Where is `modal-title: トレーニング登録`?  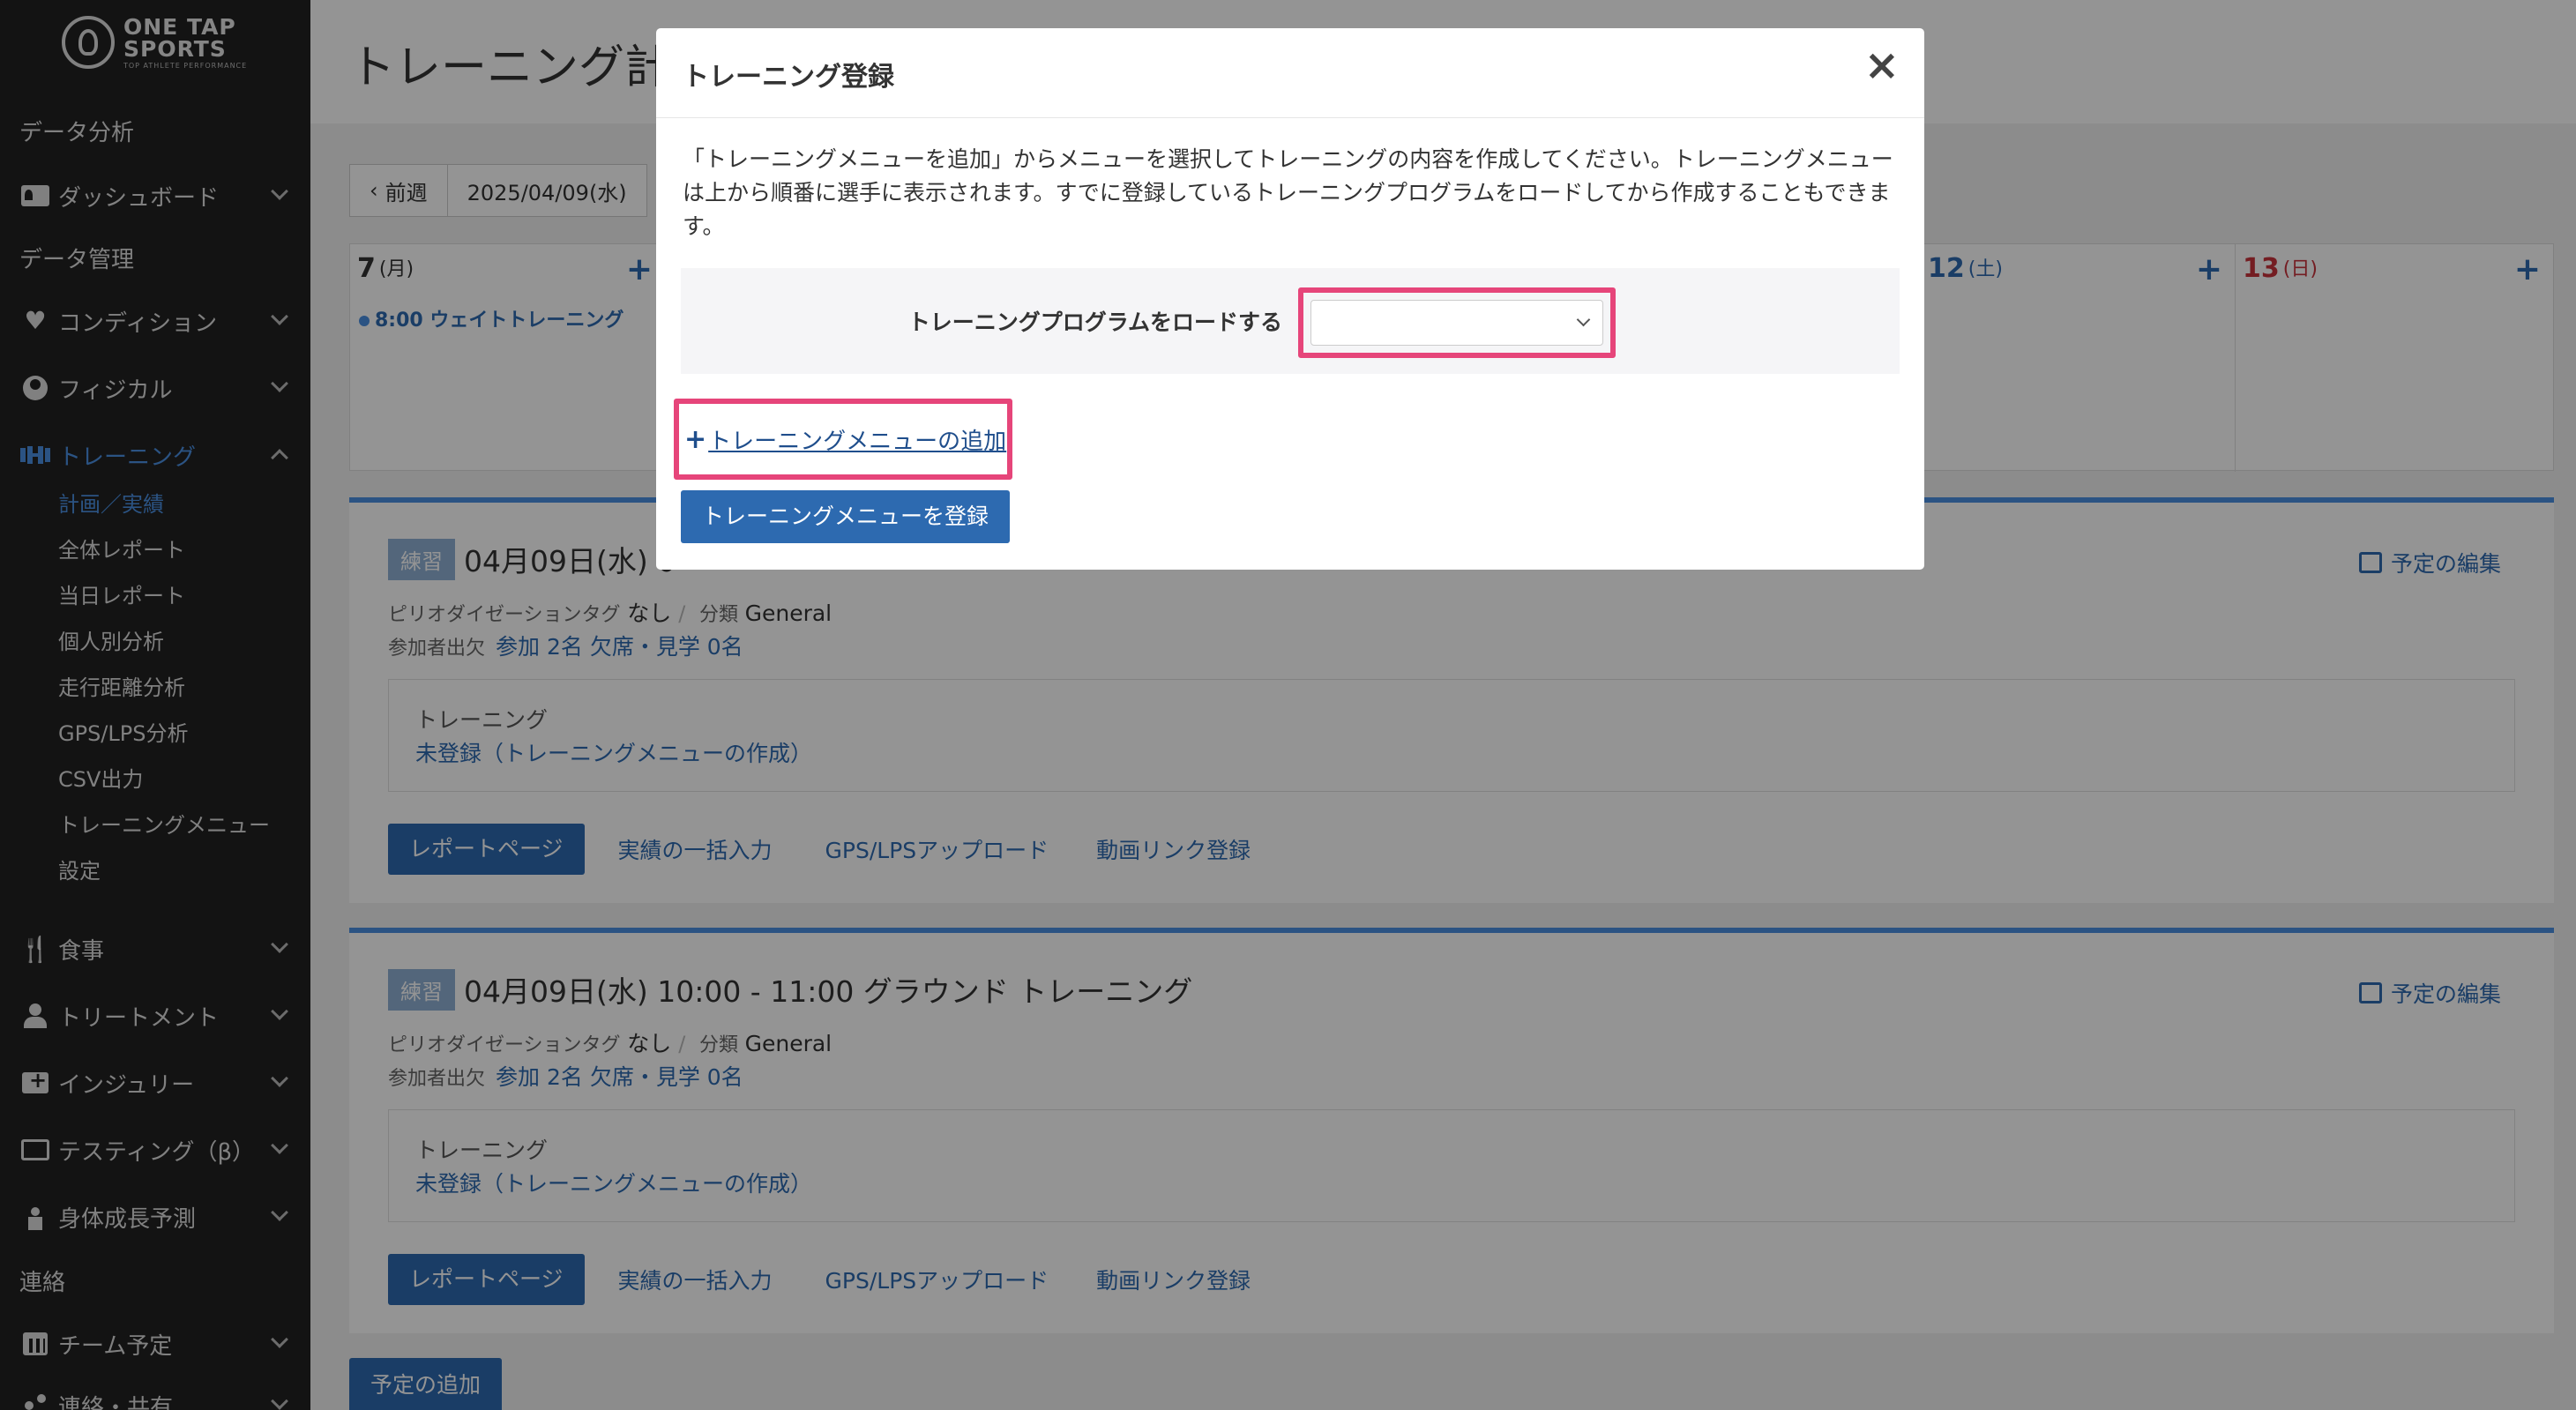
modal-title: トレーニング登録 is located at coordinates (788, 77).